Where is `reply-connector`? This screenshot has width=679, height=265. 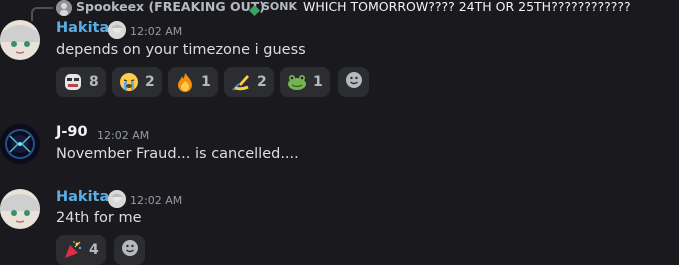
reply-connector is located at coordinates (42, 14).